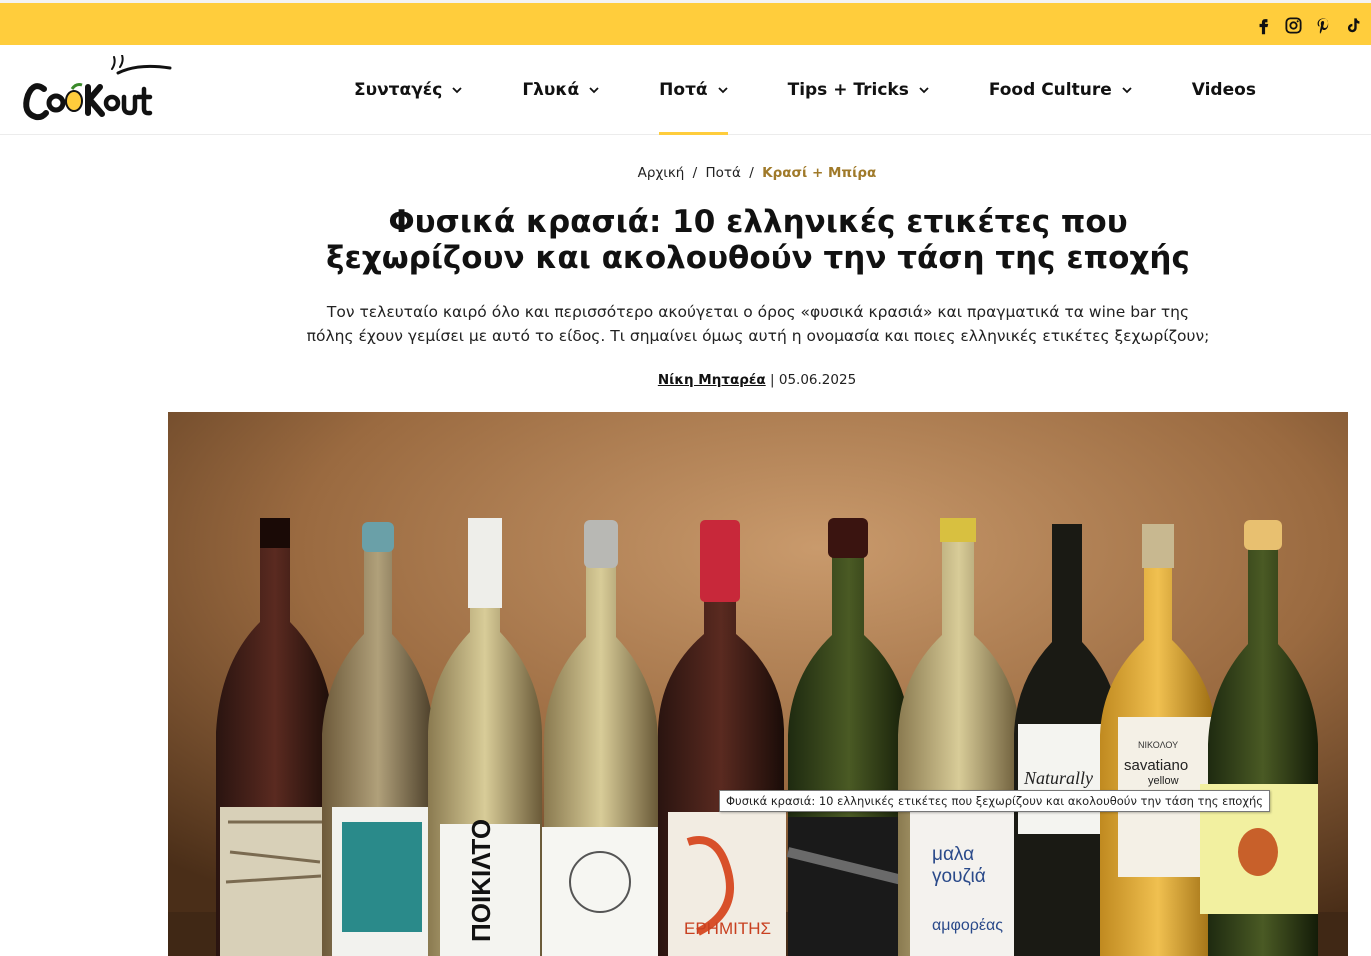 This screenshot has width=1371, height=956. What do you see at coordinates (1323, 25) in the screenshot?
I see `pinterest-icon` at bounding box center [1323, 25].